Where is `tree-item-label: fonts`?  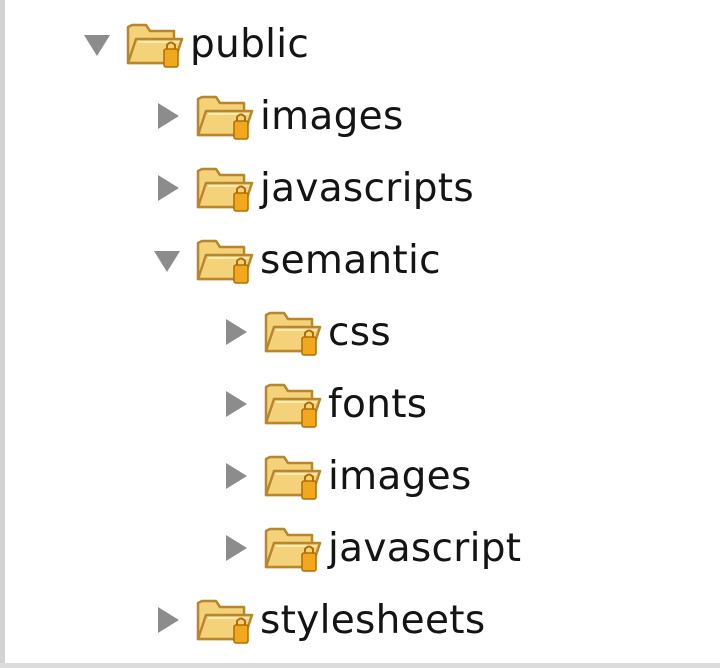
tree-item-label: fonts is located at coordinates (378, 404).